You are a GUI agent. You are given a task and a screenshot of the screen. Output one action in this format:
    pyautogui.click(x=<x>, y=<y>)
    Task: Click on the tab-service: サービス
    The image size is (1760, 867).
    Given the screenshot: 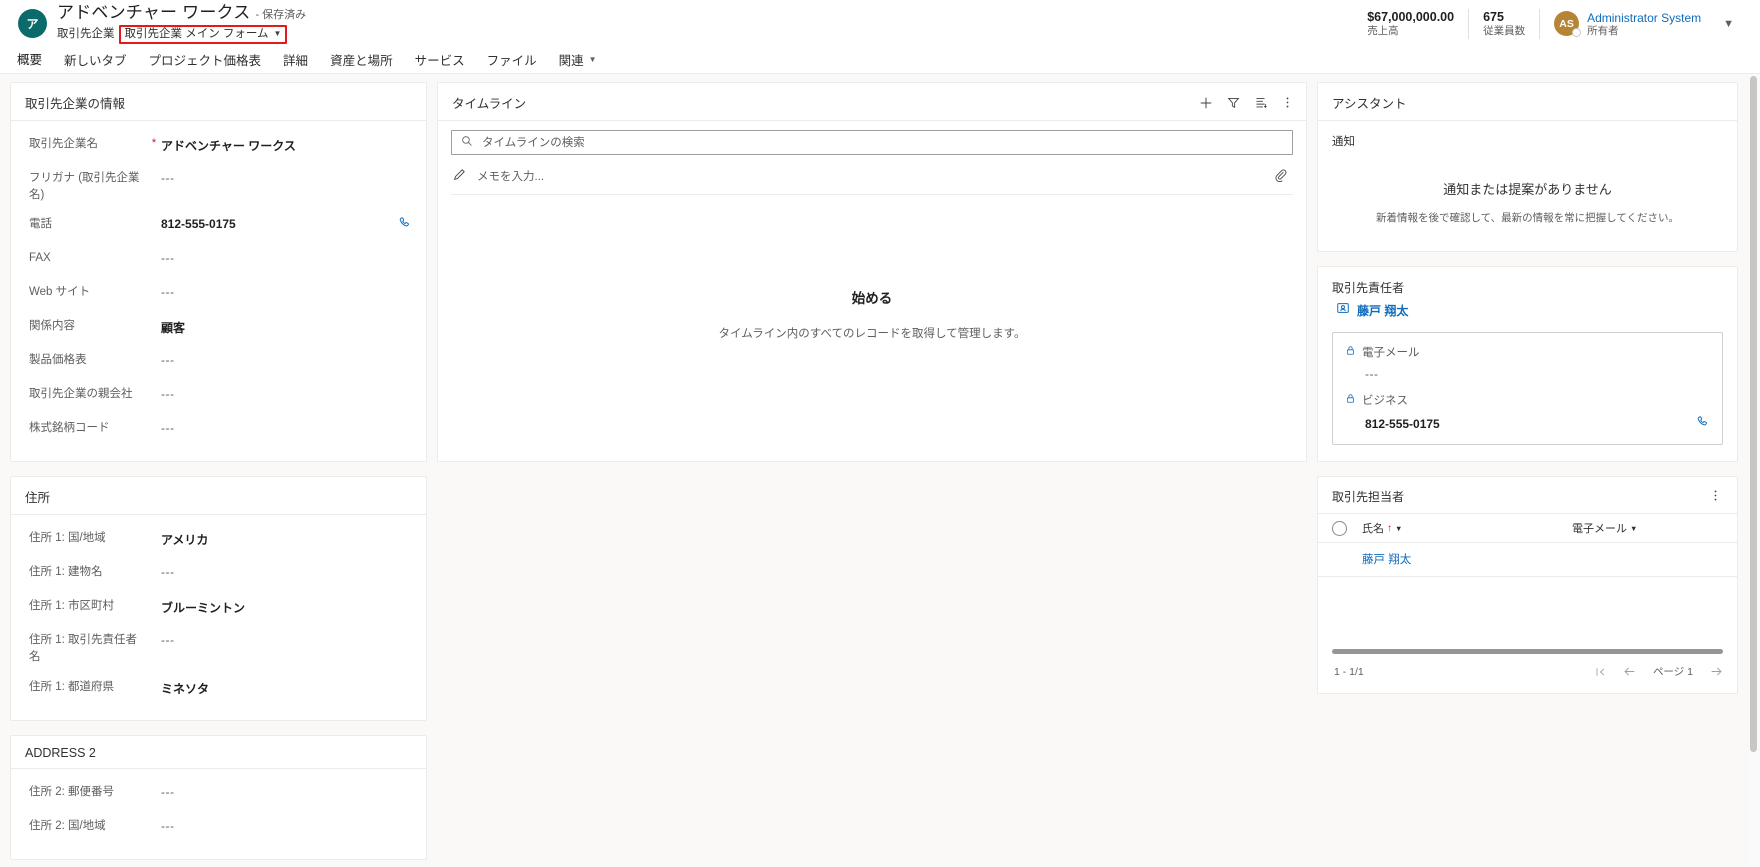 What is the action you would take?
    pyautogui.click(x=440, y=60)
    